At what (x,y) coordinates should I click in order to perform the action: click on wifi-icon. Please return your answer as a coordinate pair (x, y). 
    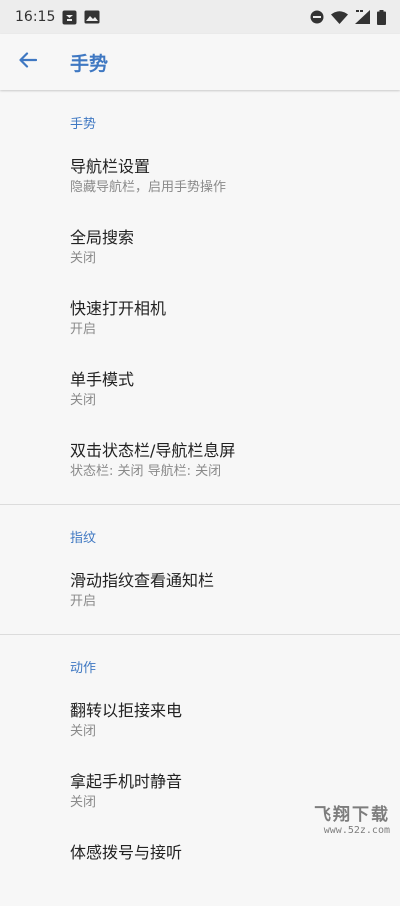
    Looking at the image, I should click on (339, 17).